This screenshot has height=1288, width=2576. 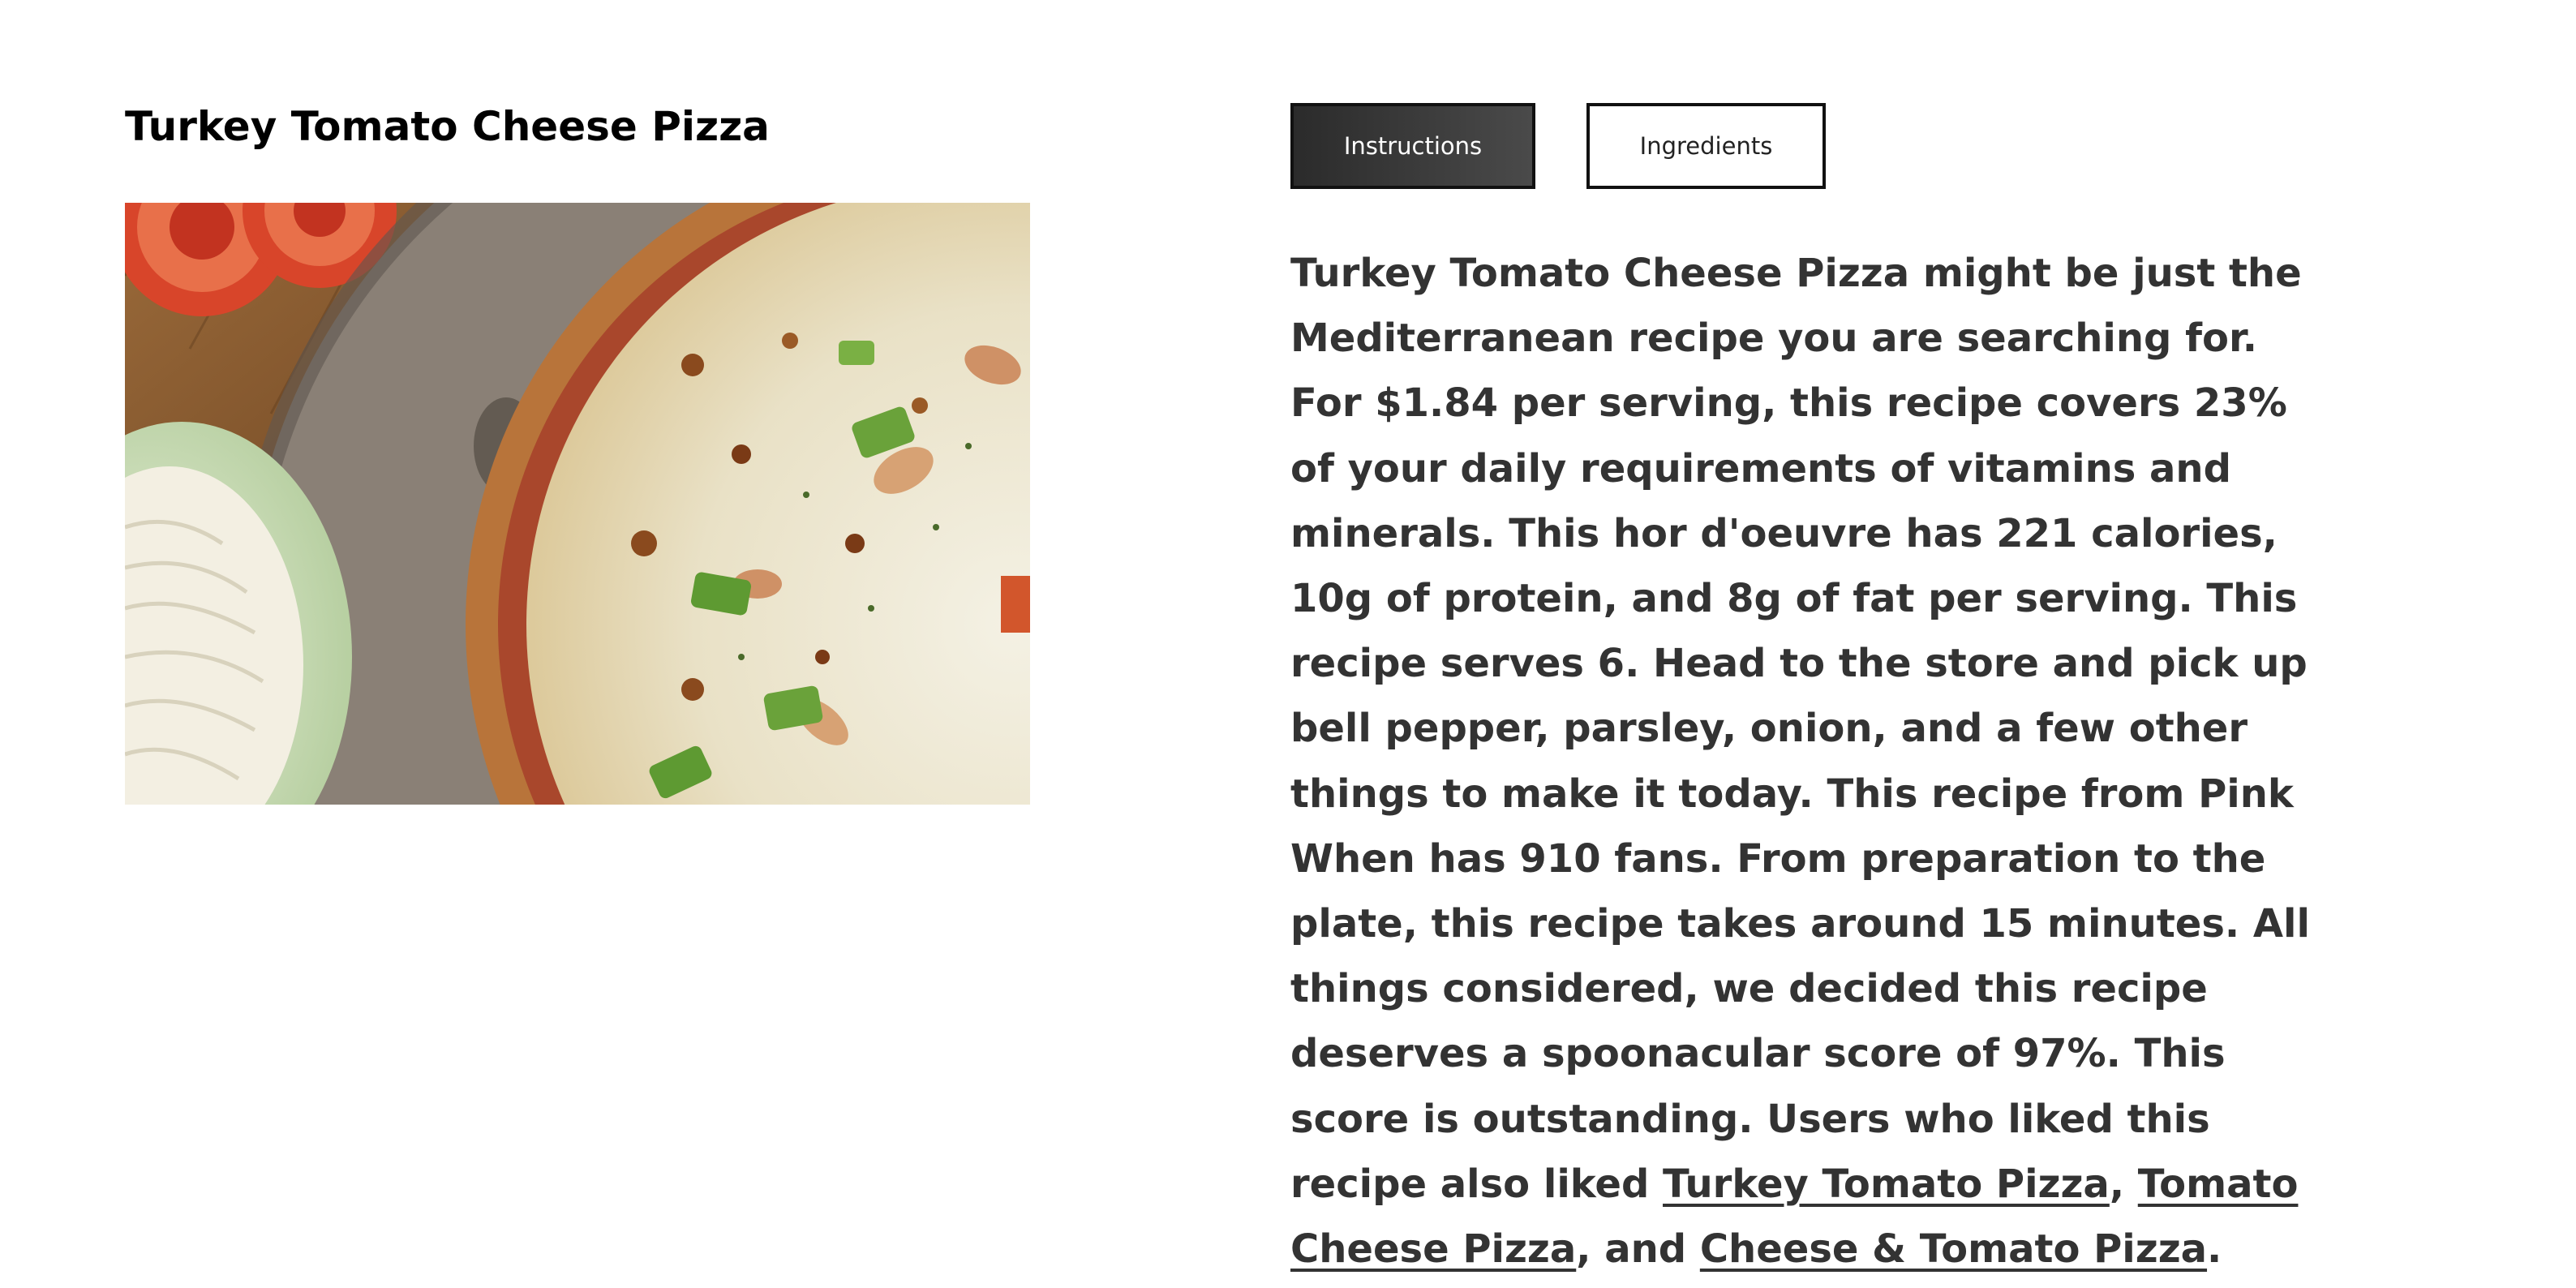 I want to click on summary-separator: , and, so click(x=1638, y=1249).